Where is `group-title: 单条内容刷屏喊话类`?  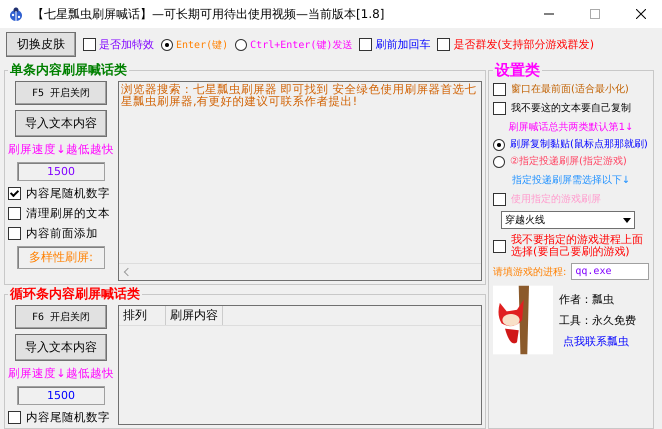 group-title: 单条内容刷屏喊话类 is located at coordinates (68, 70).